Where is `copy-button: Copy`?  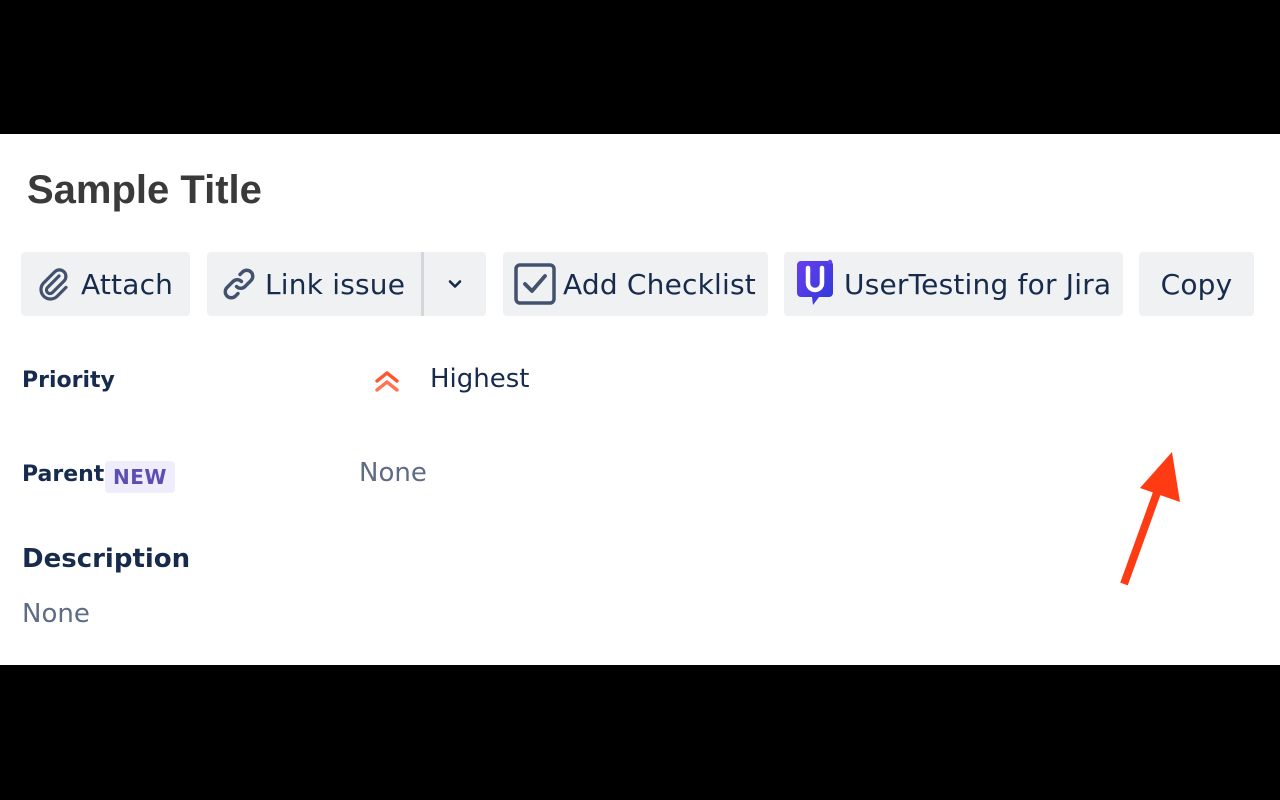 copy-button: Copy is located at coordinates (1196, 284).